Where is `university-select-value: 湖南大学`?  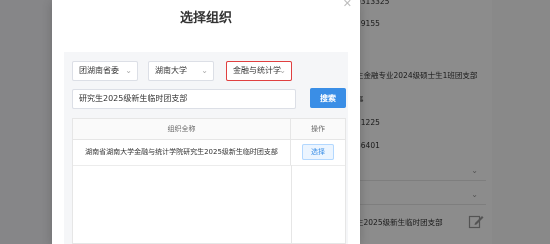
university-select-value: 湖南大学 is located at coordinates (171, 70).